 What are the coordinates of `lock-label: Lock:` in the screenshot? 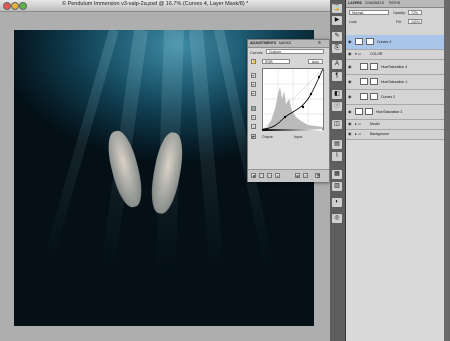 It's located at (353, 22).